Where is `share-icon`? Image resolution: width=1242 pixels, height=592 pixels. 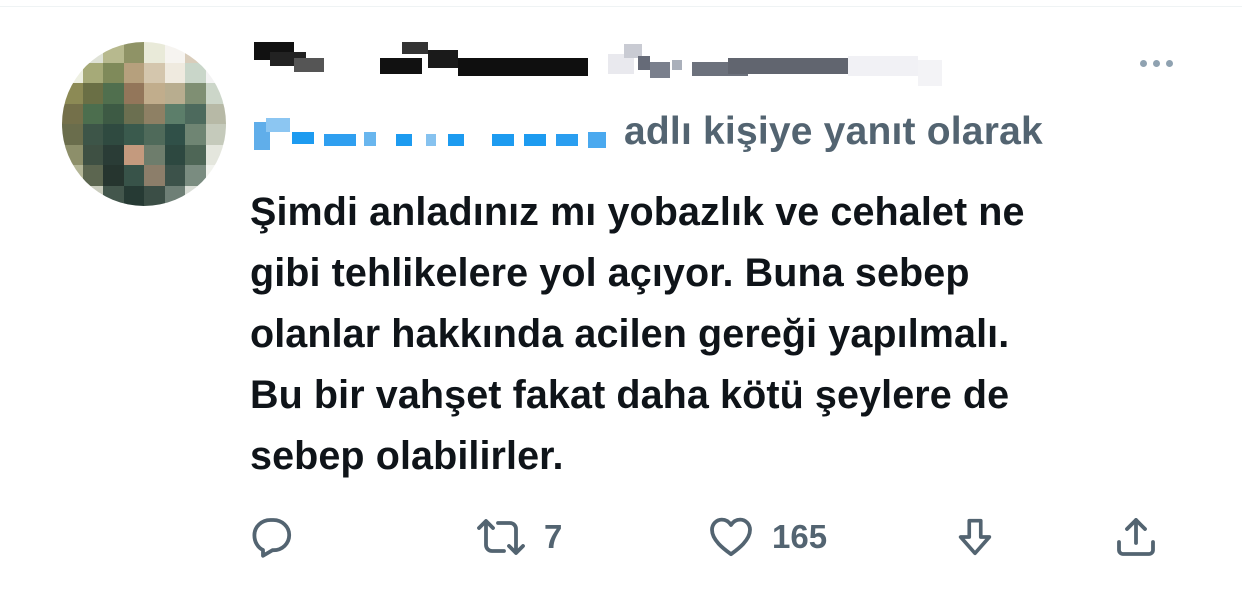 share-icon is located at coordinates (1136, 537).